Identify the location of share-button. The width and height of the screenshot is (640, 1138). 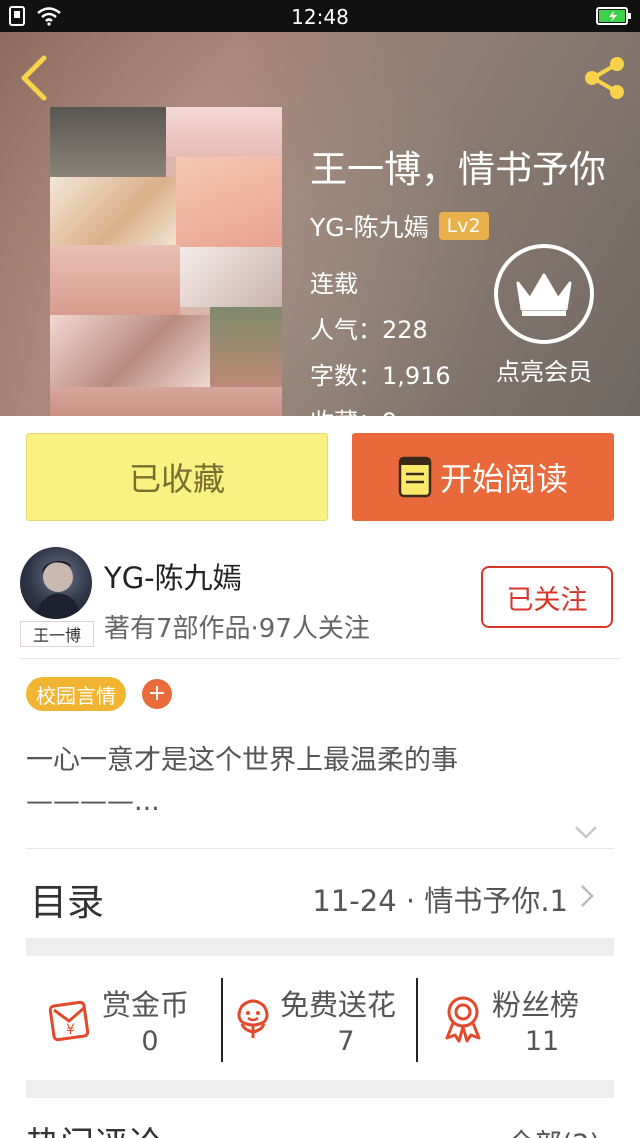
(604, 78).